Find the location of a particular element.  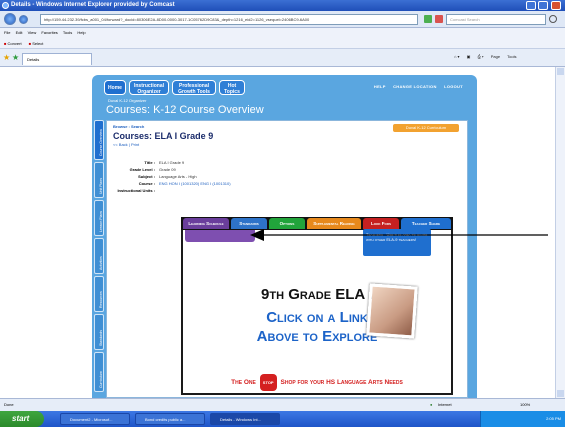

page-menu: Page is located at coordinates (495, 56).